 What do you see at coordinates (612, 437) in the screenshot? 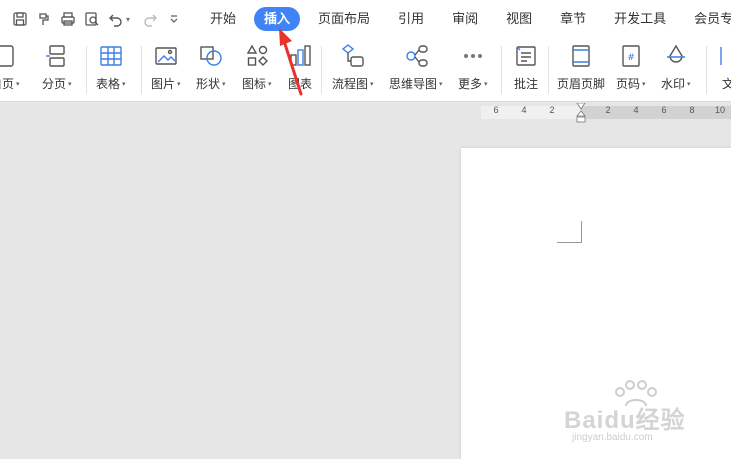
I see `watermark-url: jingyan.baidu.com` at bounding box center [612, 437].